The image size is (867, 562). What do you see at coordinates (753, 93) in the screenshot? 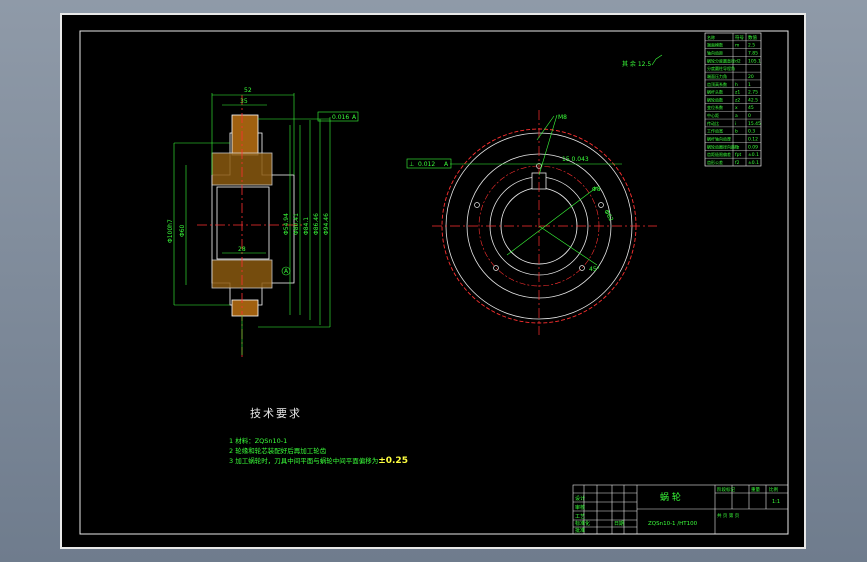
I see `param-table-cell: 2.75` at bounding box center [753, 93].